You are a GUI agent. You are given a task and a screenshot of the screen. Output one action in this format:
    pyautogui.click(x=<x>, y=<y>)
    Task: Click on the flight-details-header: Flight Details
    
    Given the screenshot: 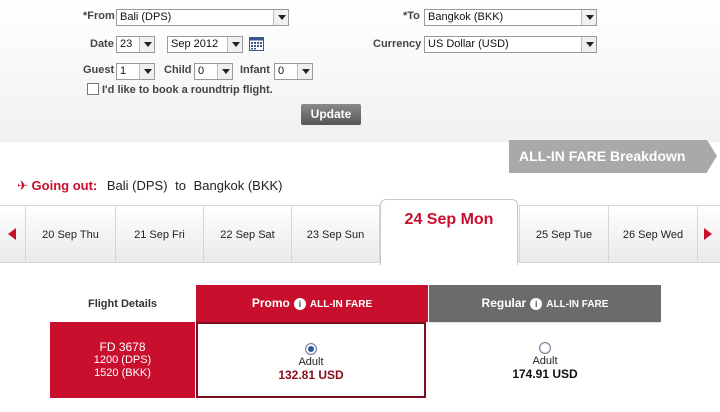 What is the action you would take?
    pyautogui.click(x=122, y=304)
    